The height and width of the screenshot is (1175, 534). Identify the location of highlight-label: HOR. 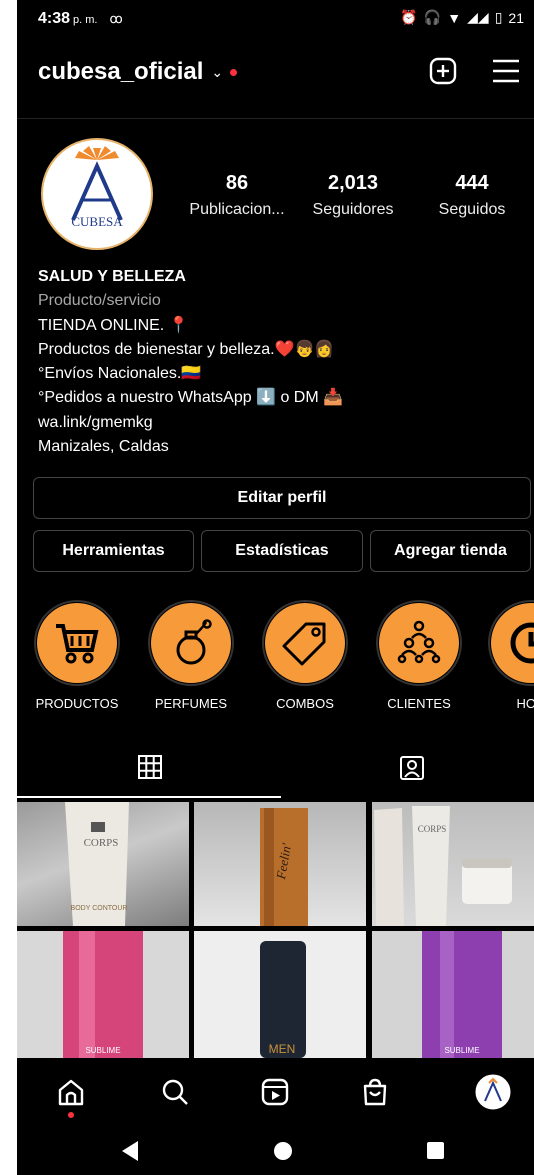
(525, 703).